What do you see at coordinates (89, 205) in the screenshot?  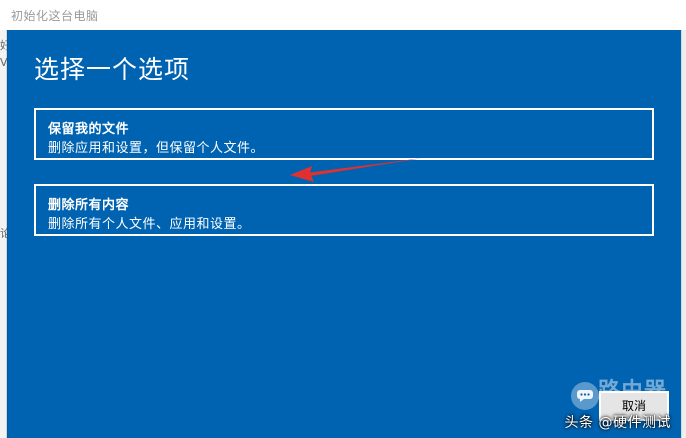 I see `option-title: 删除所有内容` at bounding box center [89, 205].